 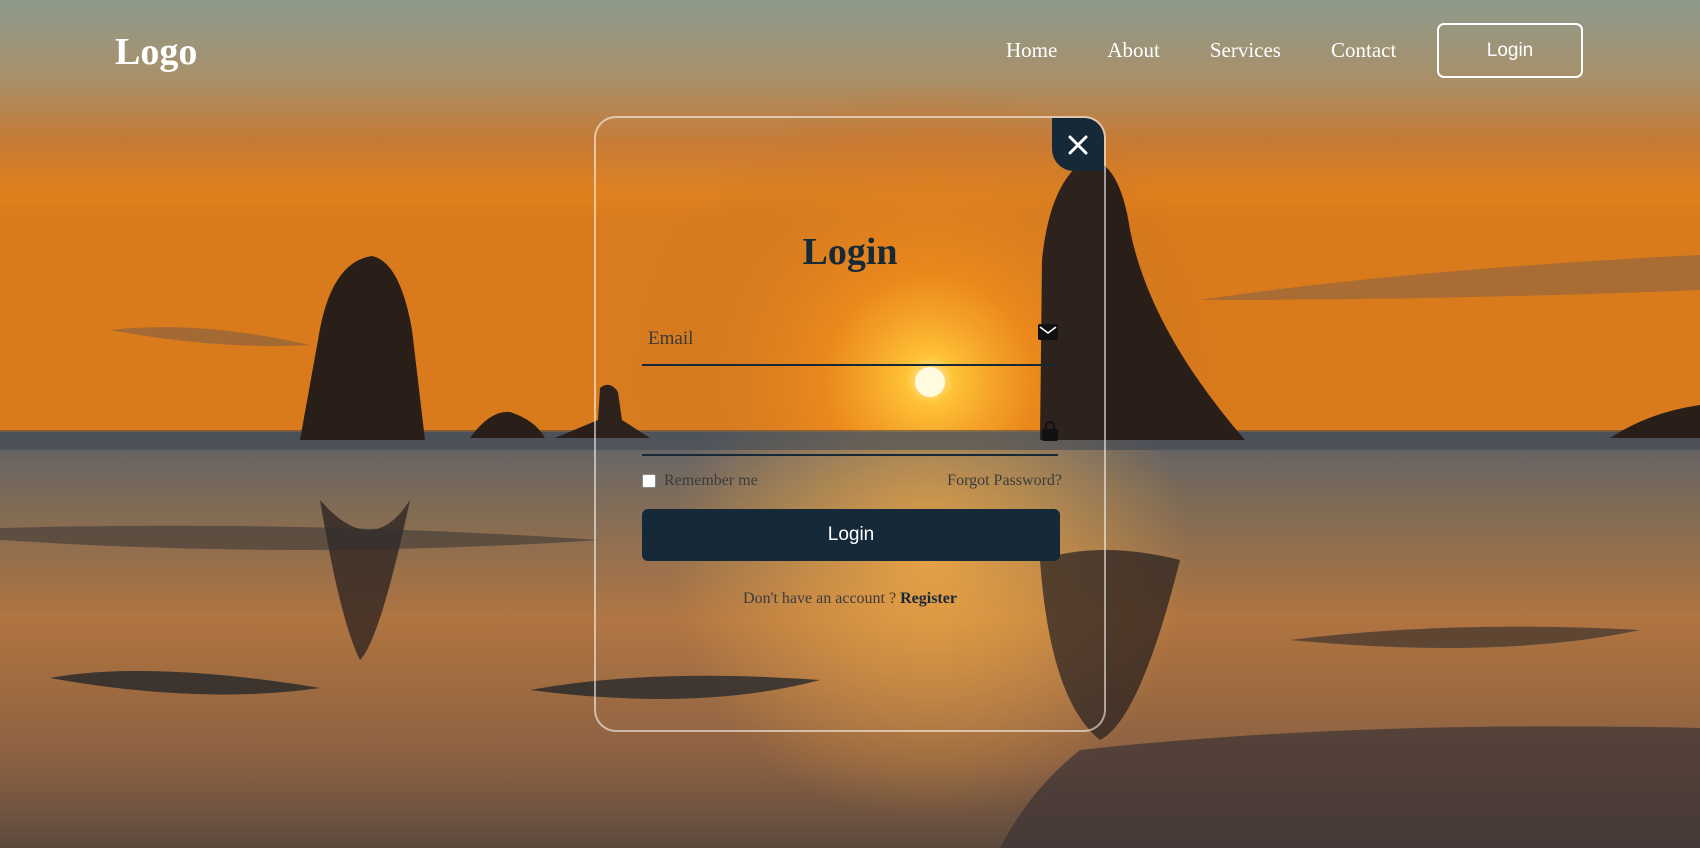 What do you see at coordinates (850, 52) in the screenshot?
I see `top-header: Logo Home About Services Contact Login` at bounding box center [850, 52].